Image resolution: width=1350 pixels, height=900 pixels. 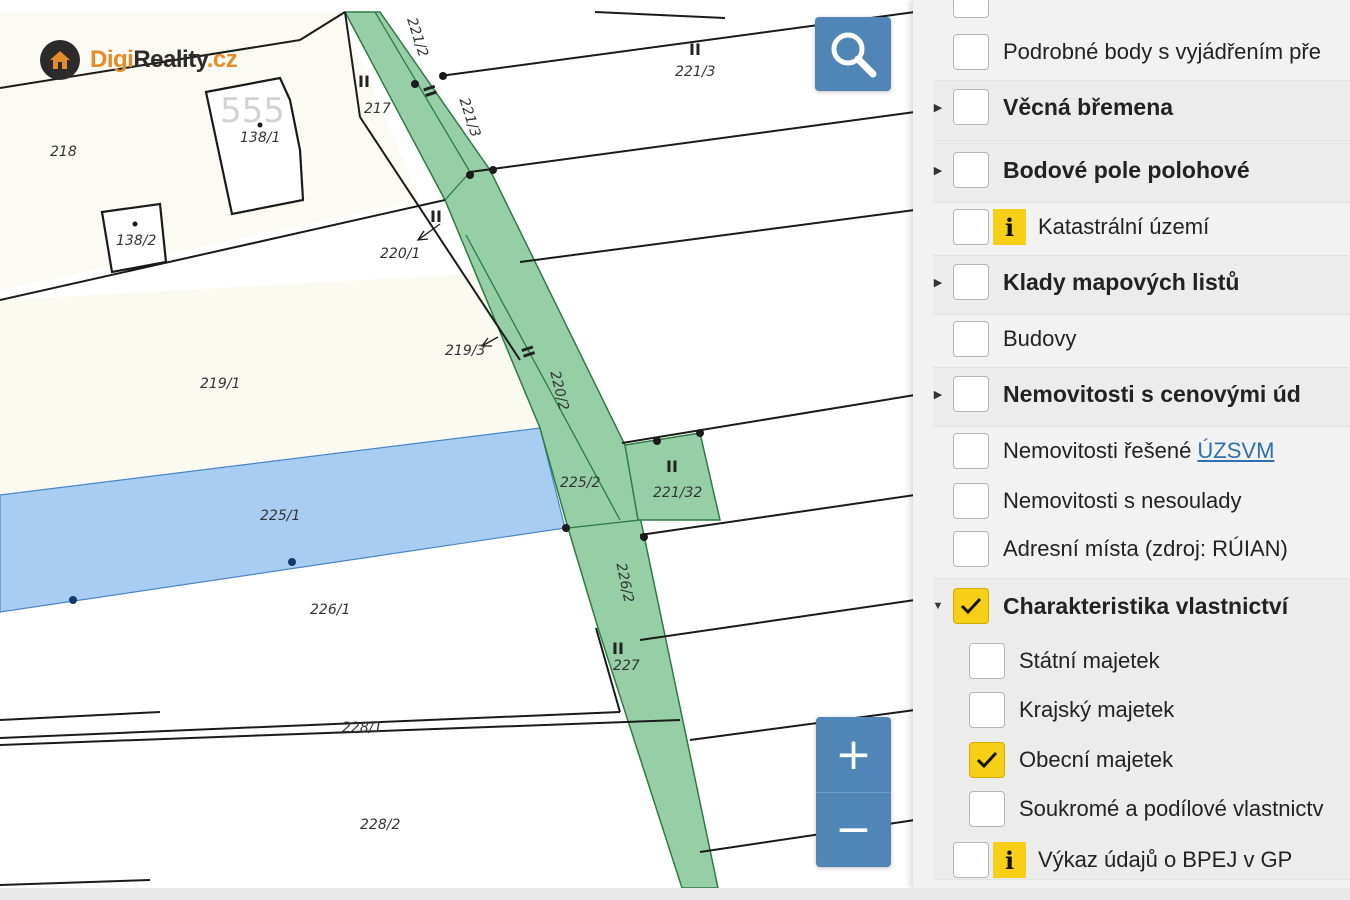 I want to click on map-text-217: 217, so click(x=377, y=109).